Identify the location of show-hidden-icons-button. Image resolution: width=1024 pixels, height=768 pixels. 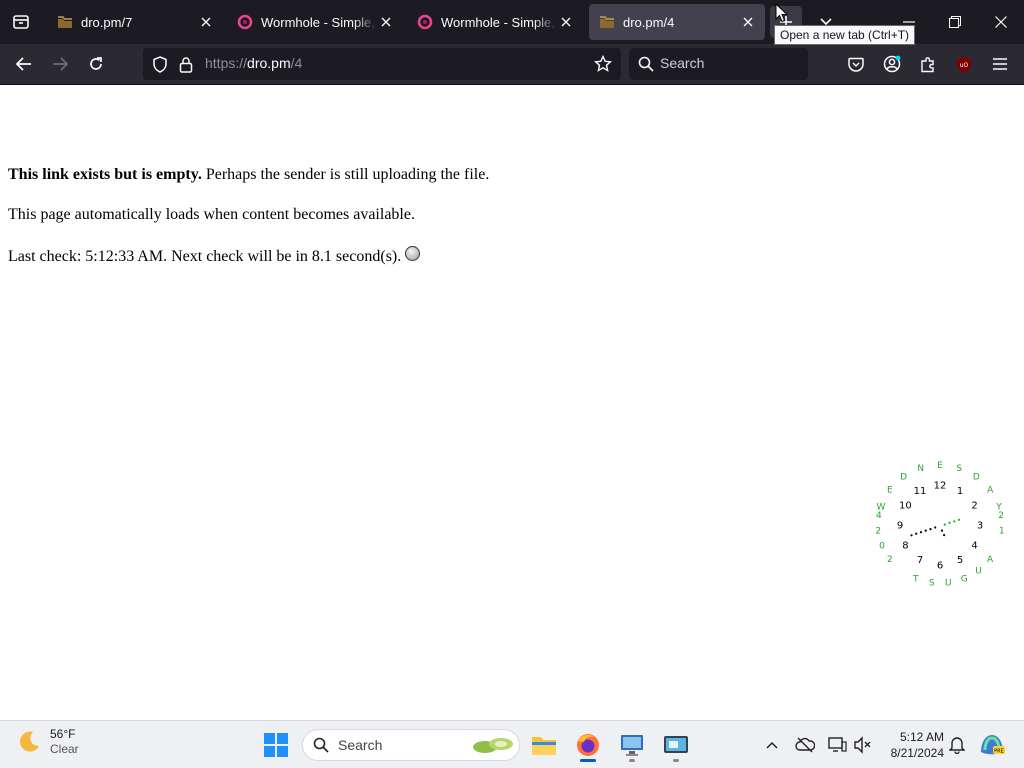
(772, 745).